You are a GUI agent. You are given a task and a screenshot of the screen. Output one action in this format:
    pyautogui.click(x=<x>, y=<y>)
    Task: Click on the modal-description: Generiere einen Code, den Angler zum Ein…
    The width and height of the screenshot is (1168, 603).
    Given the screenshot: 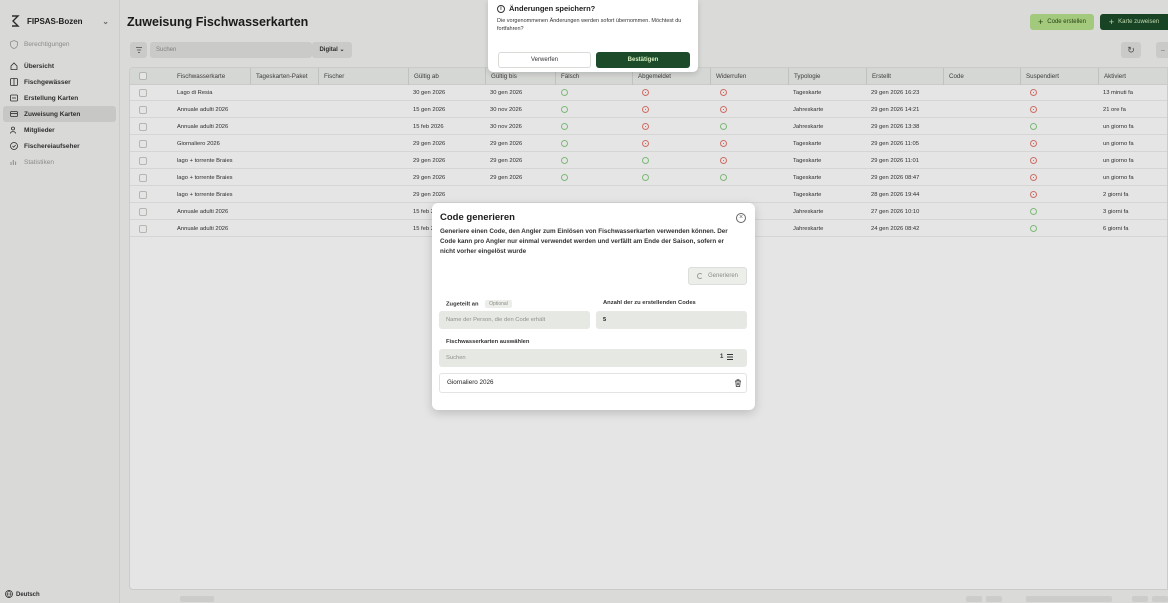 What is the action you would take?
    pyautogui.click(x=584, y=241)
    